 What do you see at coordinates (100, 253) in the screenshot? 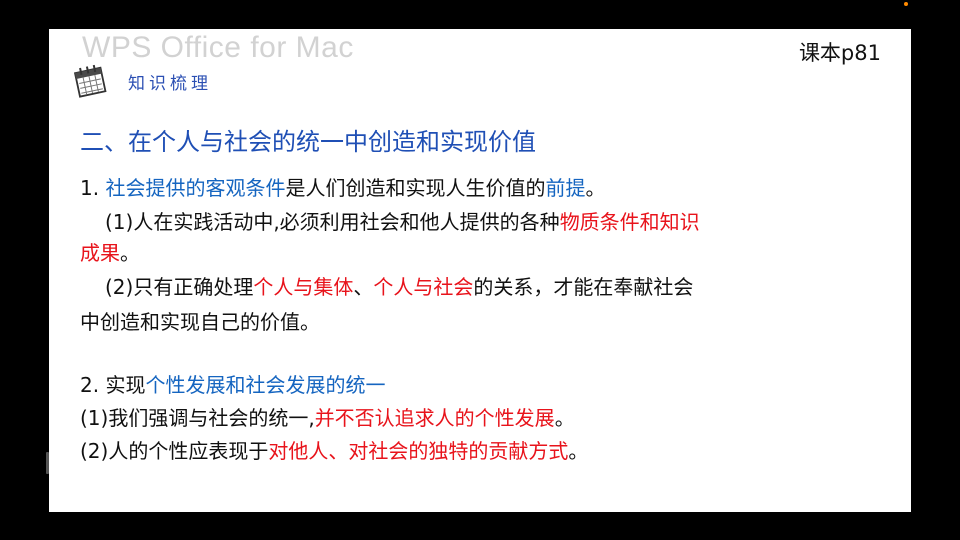
I see `sub-1-emphasis-b: 成果` at bounding box center [100, 253].